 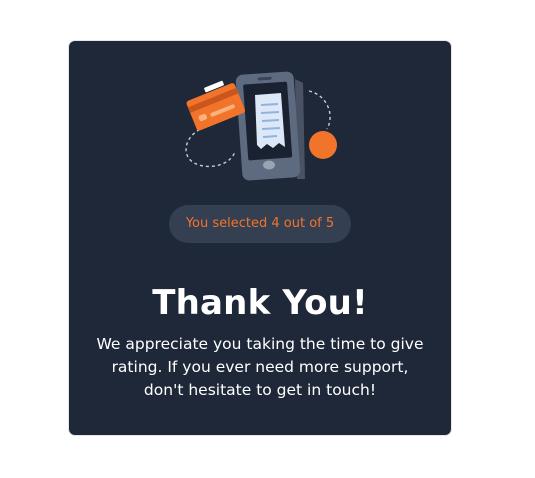 I want to click on selection-badge: You selected 4 out of 5, so click(x=260, y=224).